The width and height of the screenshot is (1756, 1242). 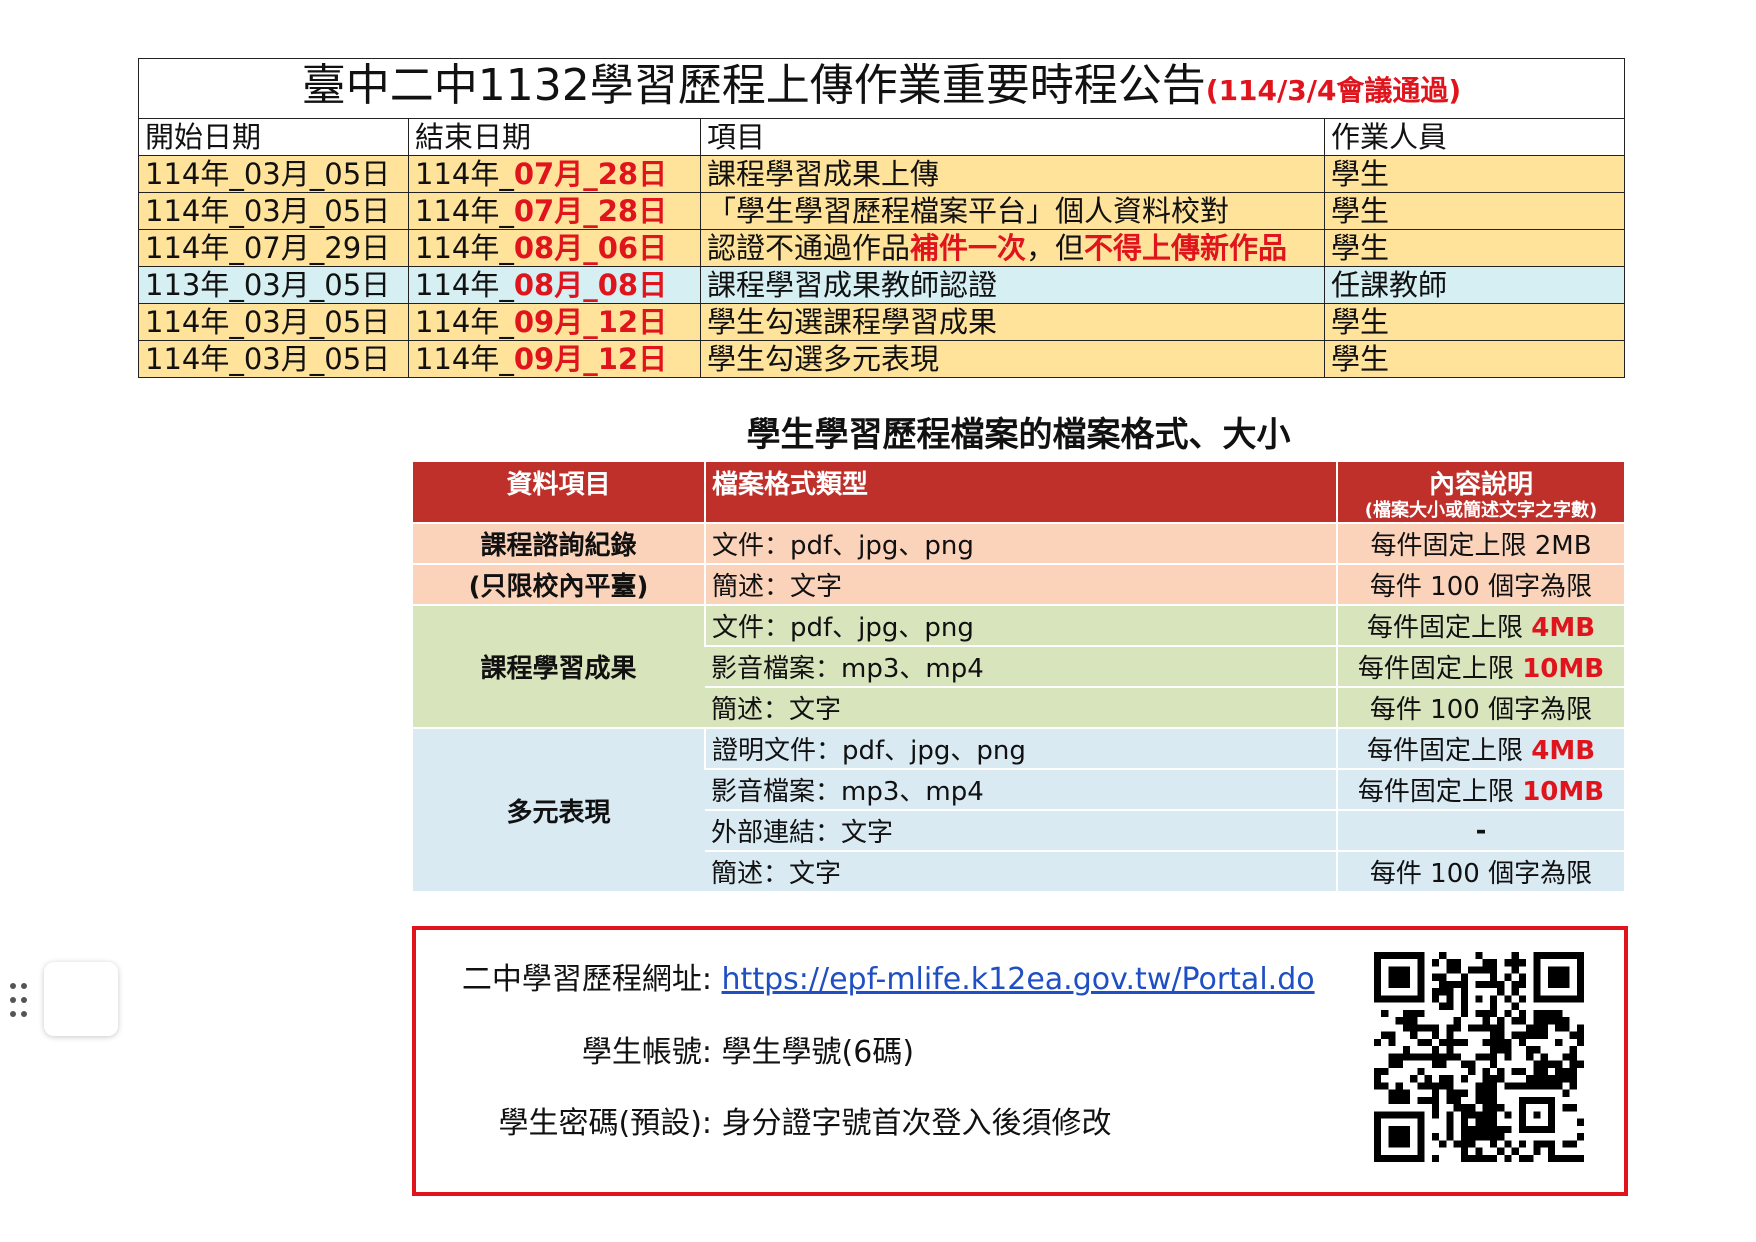 What do you see at coordinates (1012, 211) in the screenshot?
I see `item: 「學生學習歷程檔案平台」個人資料校對` at bounding box center [1012, 211].